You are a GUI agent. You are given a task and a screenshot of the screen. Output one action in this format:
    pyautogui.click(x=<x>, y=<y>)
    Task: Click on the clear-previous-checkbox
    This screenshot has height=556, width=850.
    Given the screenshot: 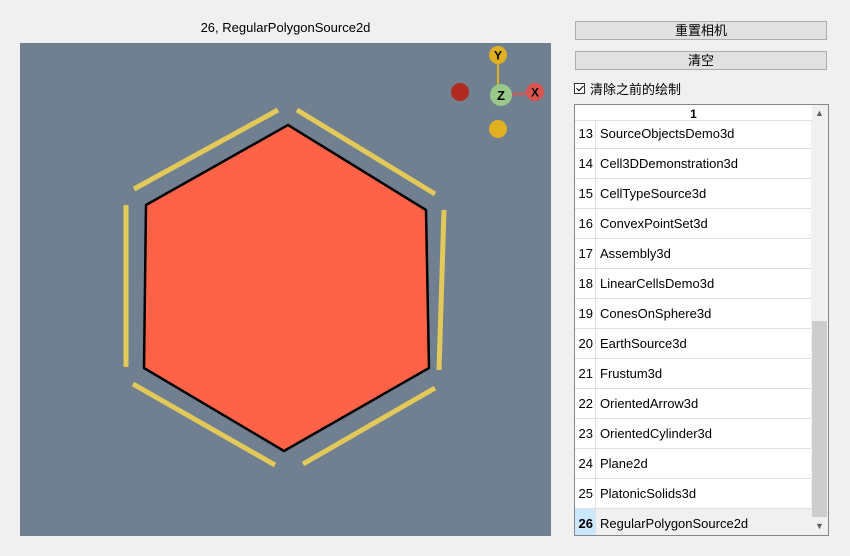 What is the action you would take?
    pyautogui.click(x=579, y=88)
    